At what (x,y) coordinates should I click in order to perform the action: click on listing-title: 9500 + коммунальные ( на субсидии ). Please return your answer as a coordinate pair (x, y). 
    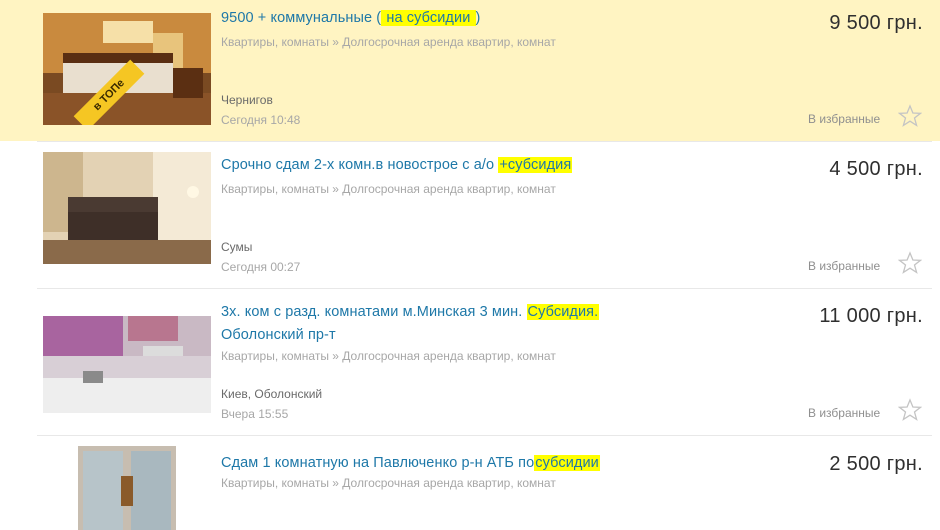
    Looking at the image, I should click on (501, 18).